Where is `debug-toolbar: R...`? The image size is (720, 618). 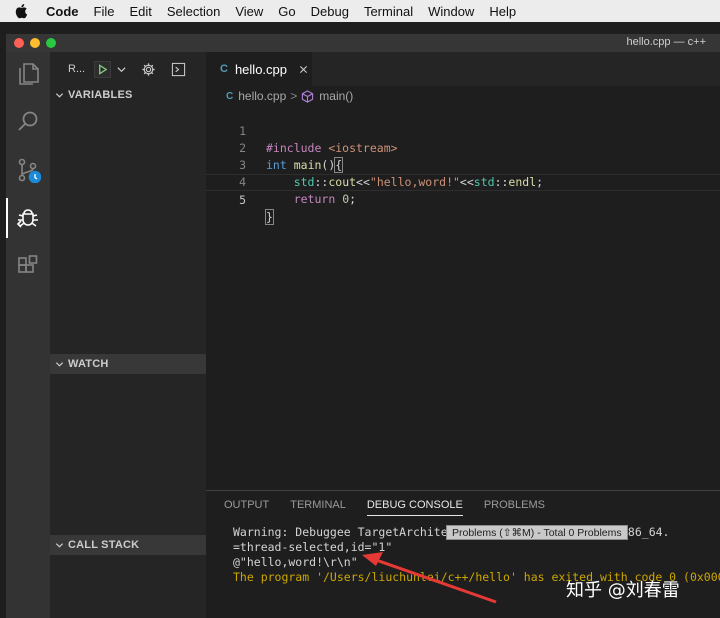 debug-toolbar: R... is located at coordinates (128, 69).